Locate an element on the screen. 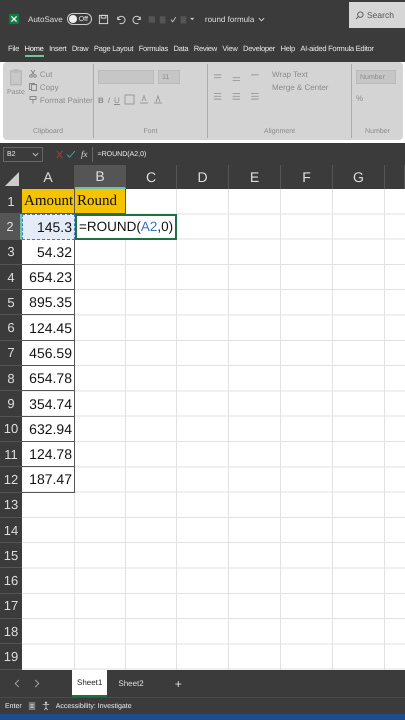  row-header: 17 is located at coordinates (11, 607).